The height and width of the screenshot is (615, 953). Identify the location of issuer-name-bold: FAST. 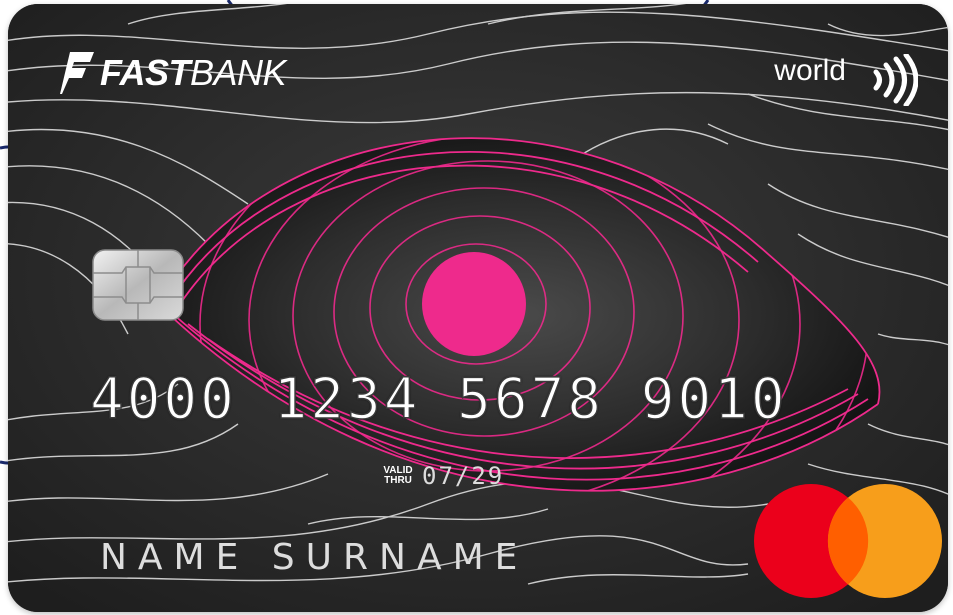
(145, 72).